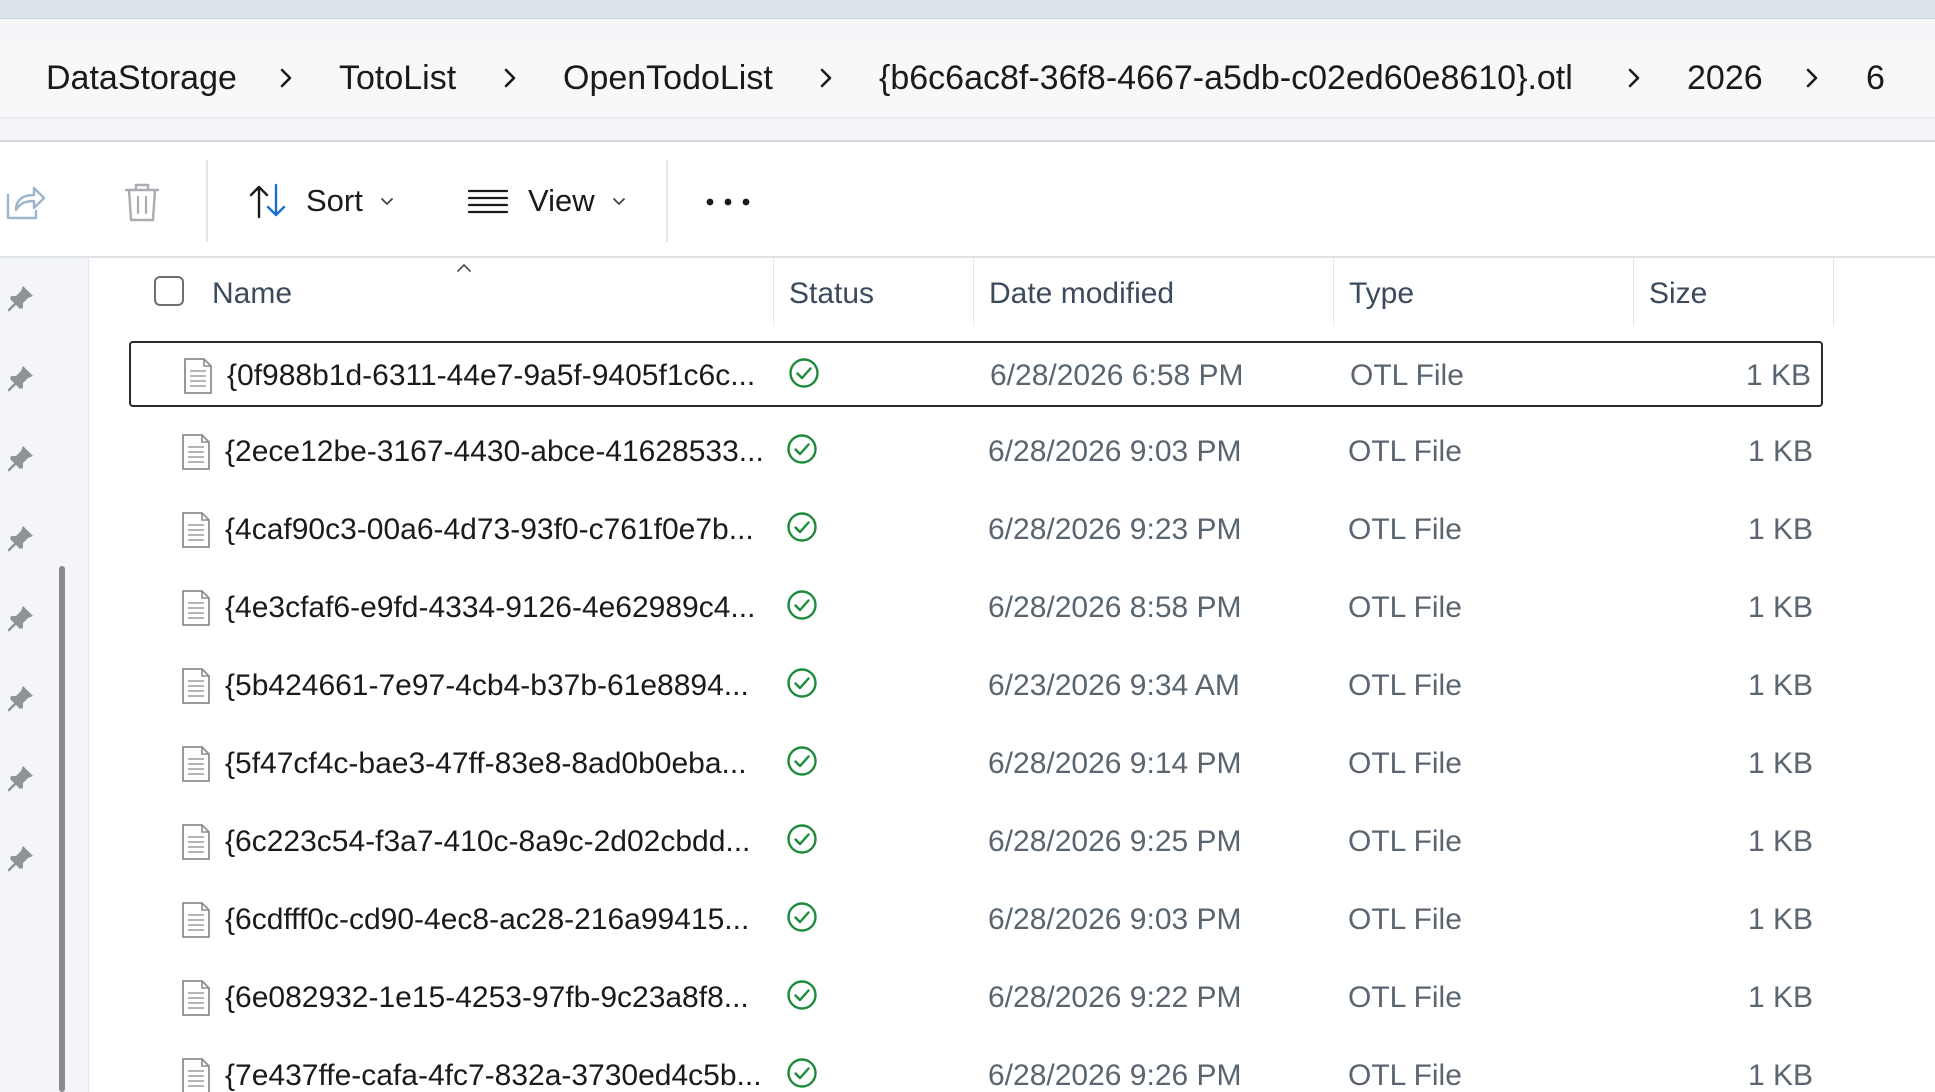  Describe the element at coordinates (729, 202) in the screenshot. I see `more-dots-icon` at that location.